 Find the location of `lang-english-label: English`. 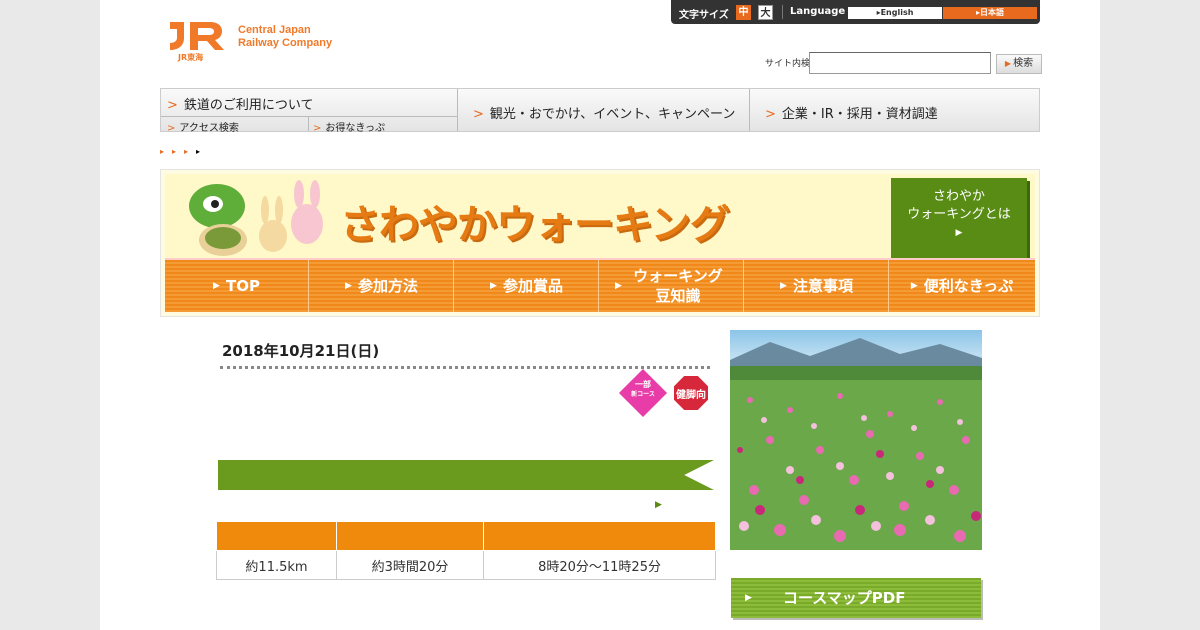

lang-english-label: English is located at coordinates (897, 12).